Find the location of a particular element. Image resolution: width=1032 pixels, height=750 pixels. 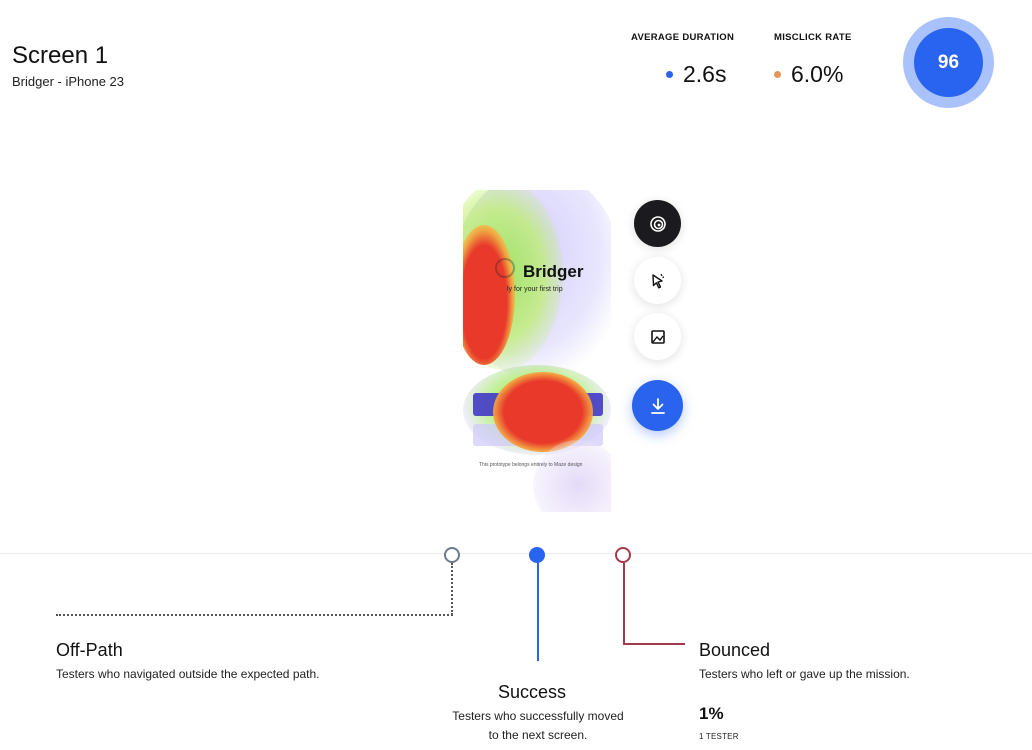

image-toggle-button is located at coordinates (657, 336).